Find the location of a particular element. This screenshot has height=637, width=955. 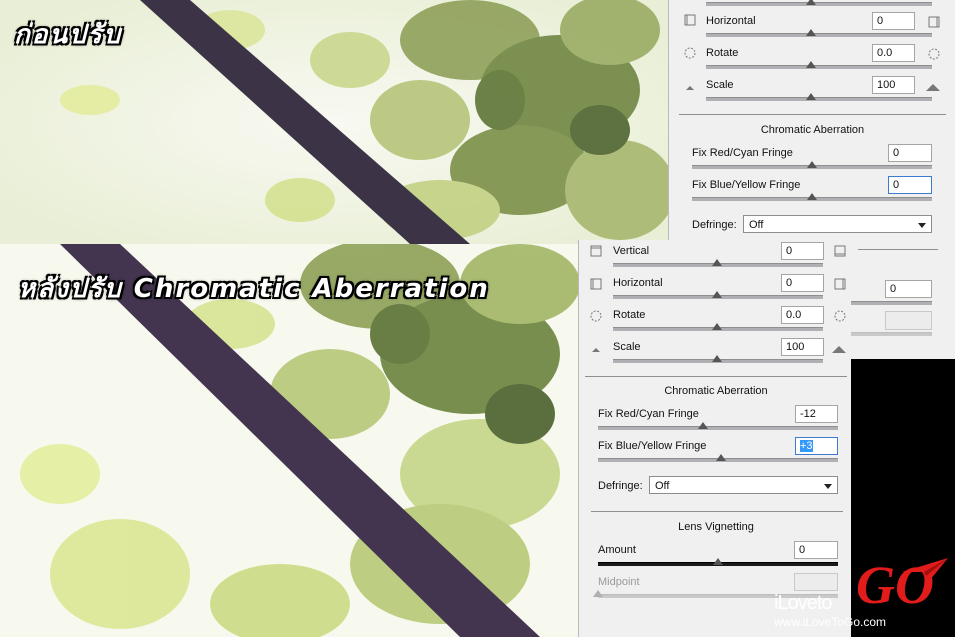

iloveto-go-logo: iLoveto GO www.iLoveToGo.com is located at coordinates (863, 596).